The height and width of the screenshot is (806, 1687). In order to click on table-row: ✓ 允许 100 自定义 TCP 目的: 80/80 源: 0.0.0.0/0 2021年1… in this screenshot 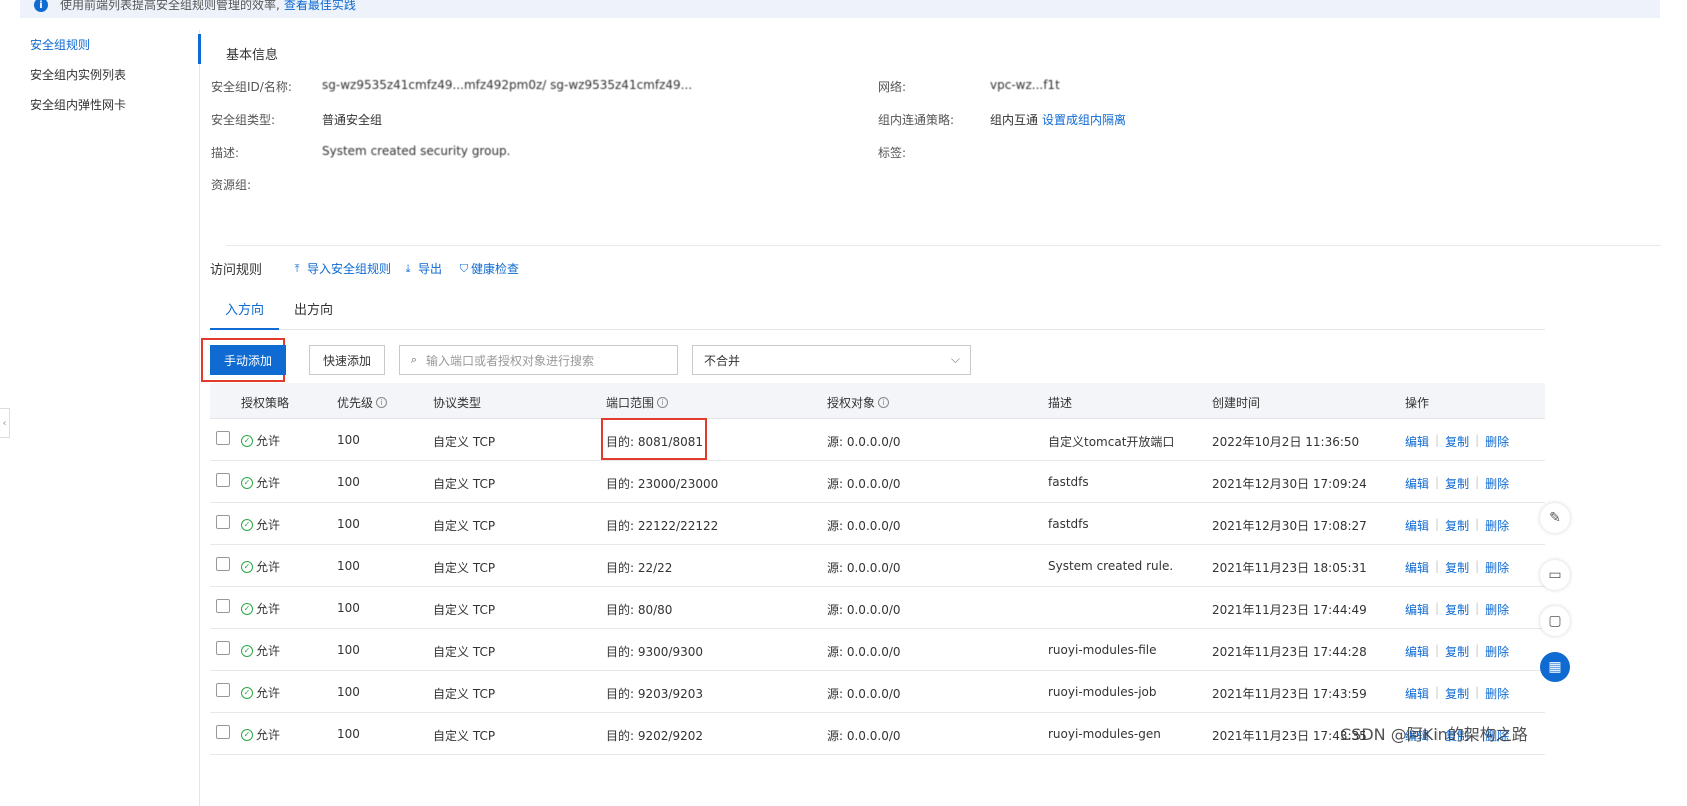, I will do `click(877, 608)`.